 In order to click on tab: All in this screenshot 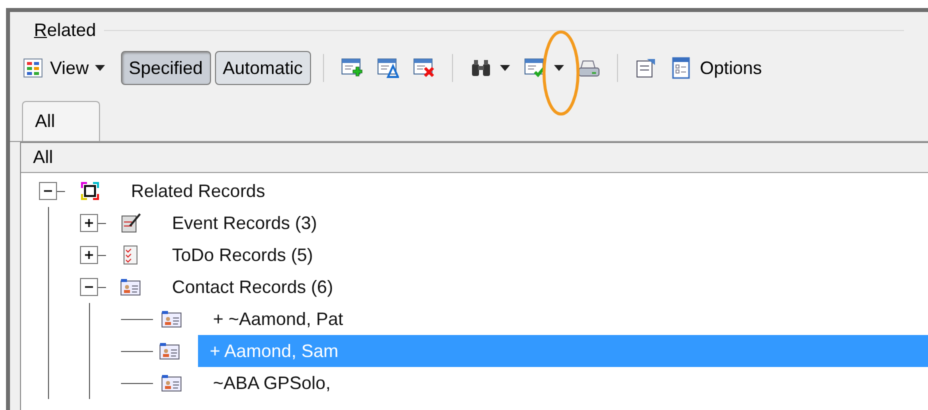, I will do `click(61, 121)`.